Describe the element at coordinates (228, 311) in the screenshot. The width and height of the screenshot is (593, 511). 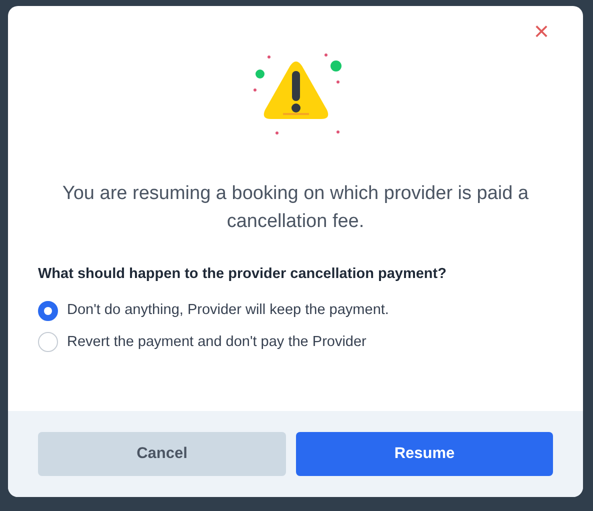
I see `option-label: Don't do anything, Provider will keep the payment.` at that location.